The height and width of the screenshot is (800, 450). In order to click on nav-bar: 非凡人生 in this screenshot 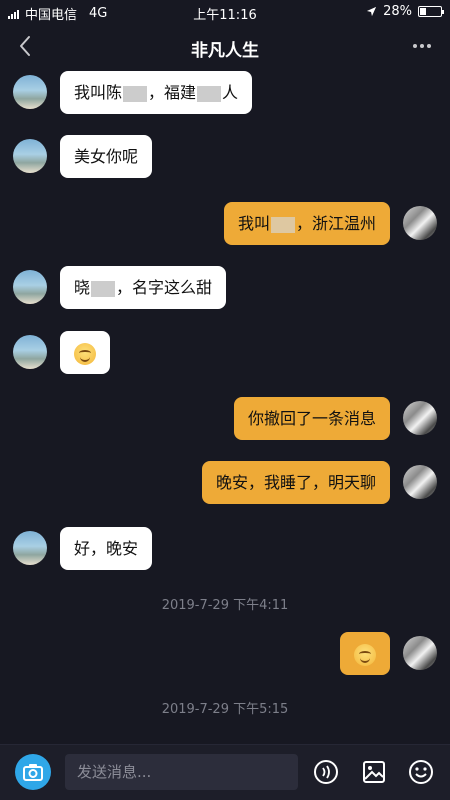, I will do `click(225, 46)`.